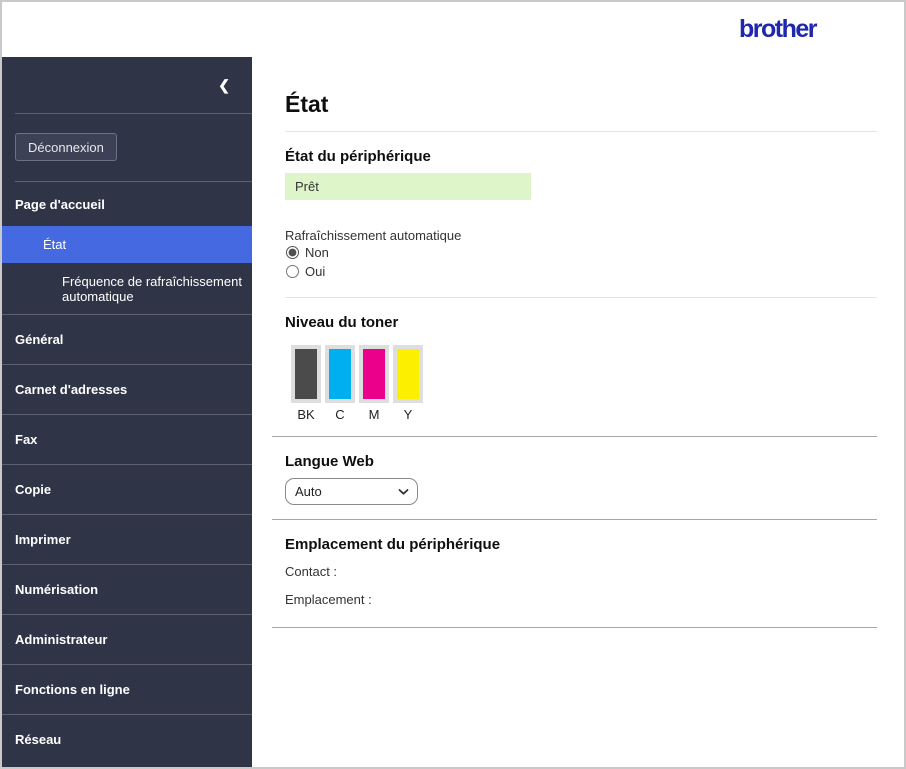 This screenshot has width=906, height=769. I want to click on sidebar-item-print: Imprimer, so click(127, 539).